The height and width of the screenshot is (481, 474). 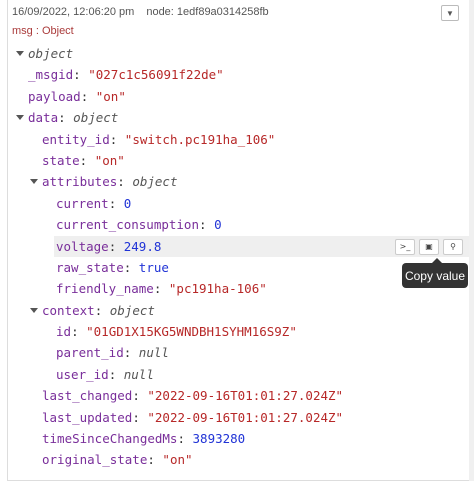 What do you see at coordinates (64, 332) in the screenshot?
I see `key-context-id: id` at bounding box center [64, 332].